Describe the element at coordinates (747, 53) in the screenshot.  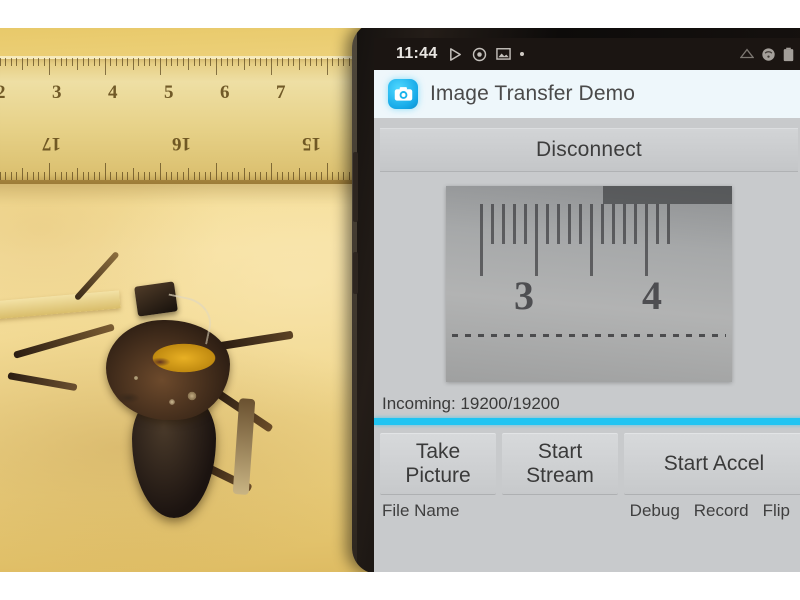
I see `signal-icon` at that location.